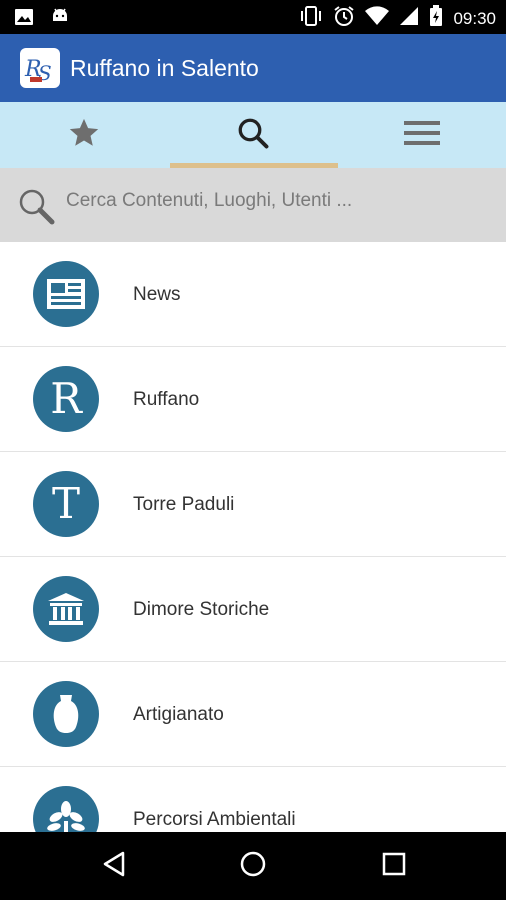 The height and width of the screenshot is (900, 506). What do you see at coordinates (253, 714) in the screenshot?
I see `list-item-artigianato: Artigianato` at bounding box center [253, 714].